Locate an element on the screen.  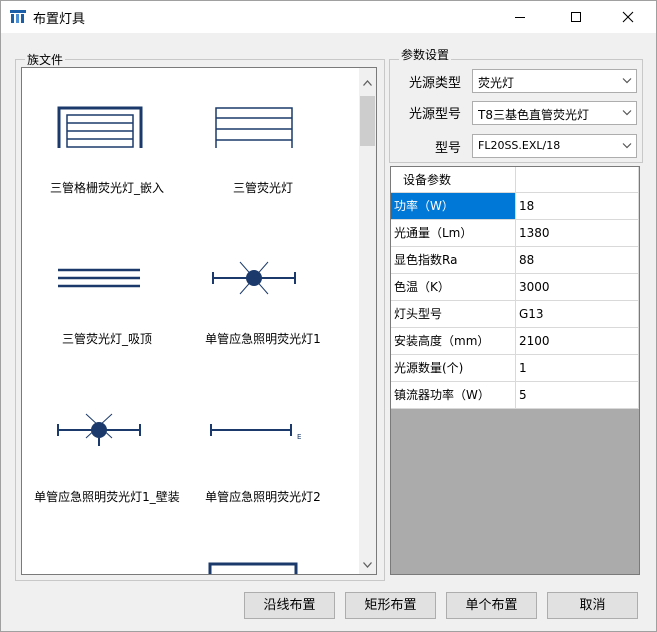
family-item-label: 三管荧光灯_吸顶 is located at coordinates (106, 339).